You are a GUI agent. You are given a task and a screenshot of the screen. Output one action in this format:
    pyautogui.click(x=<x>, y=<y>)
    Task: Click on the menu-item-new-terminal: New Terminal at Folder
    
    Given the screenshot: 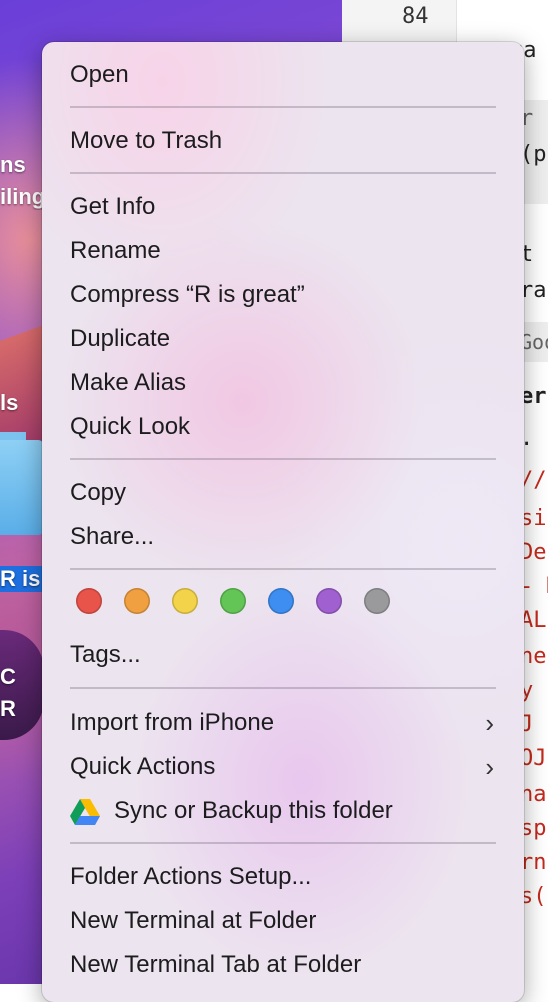 What is the action you would take?
    pyautogui.click(x=289, y=921)
    